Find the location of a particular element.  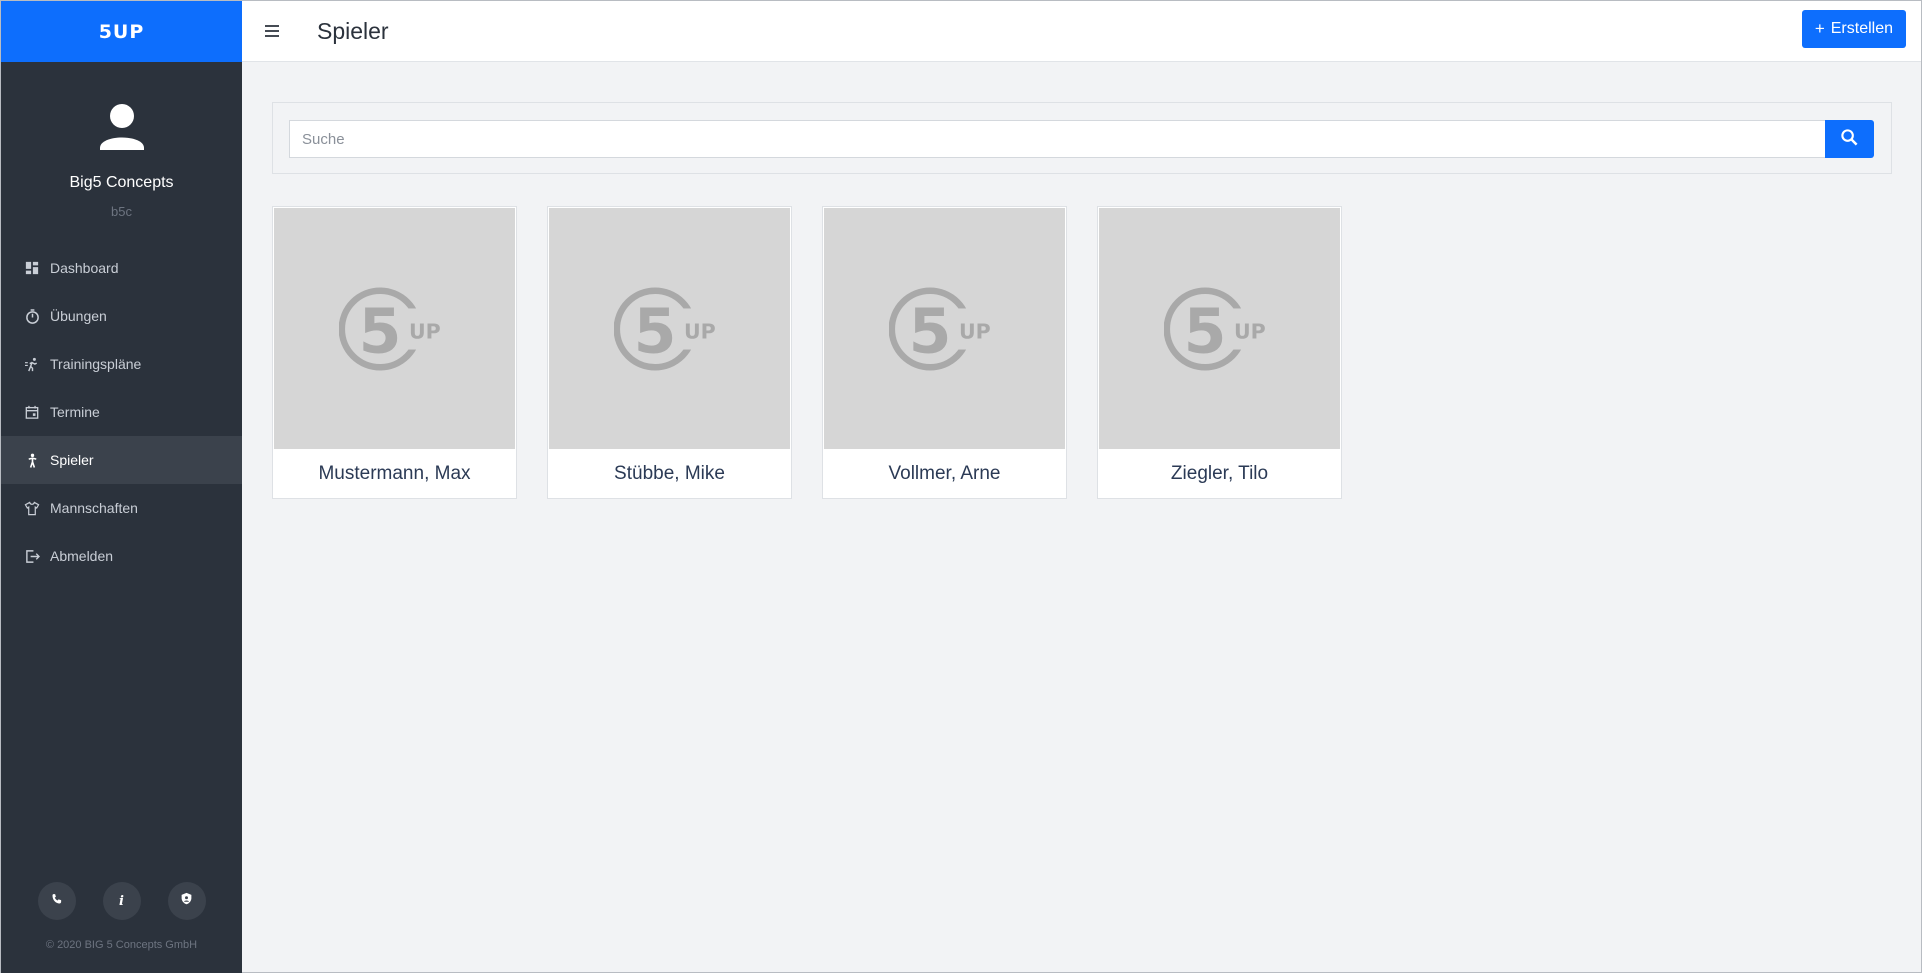

player-name: Ziegler, Tilo is located at coordinates (1219, 473).